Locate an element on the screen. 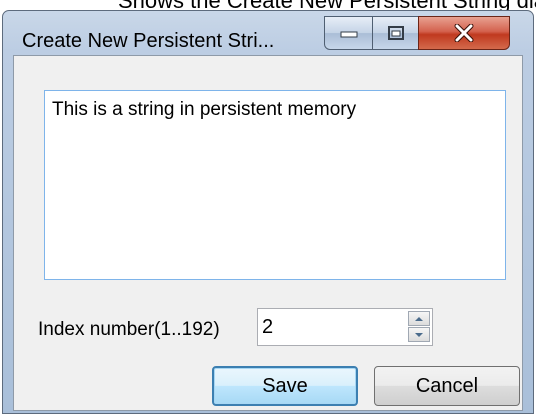 The height and width of the screenshot is (417, 536). maximize-button is located at coordinates (395, 33).